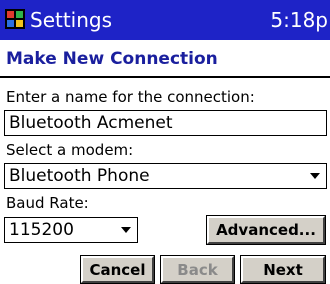 Image resolution: width=330 pixels, height=284 pixels. What do you see at coordinates (283, 269) in the screenshot?
I see `next-button: Next` at bounding box center [283, 269].